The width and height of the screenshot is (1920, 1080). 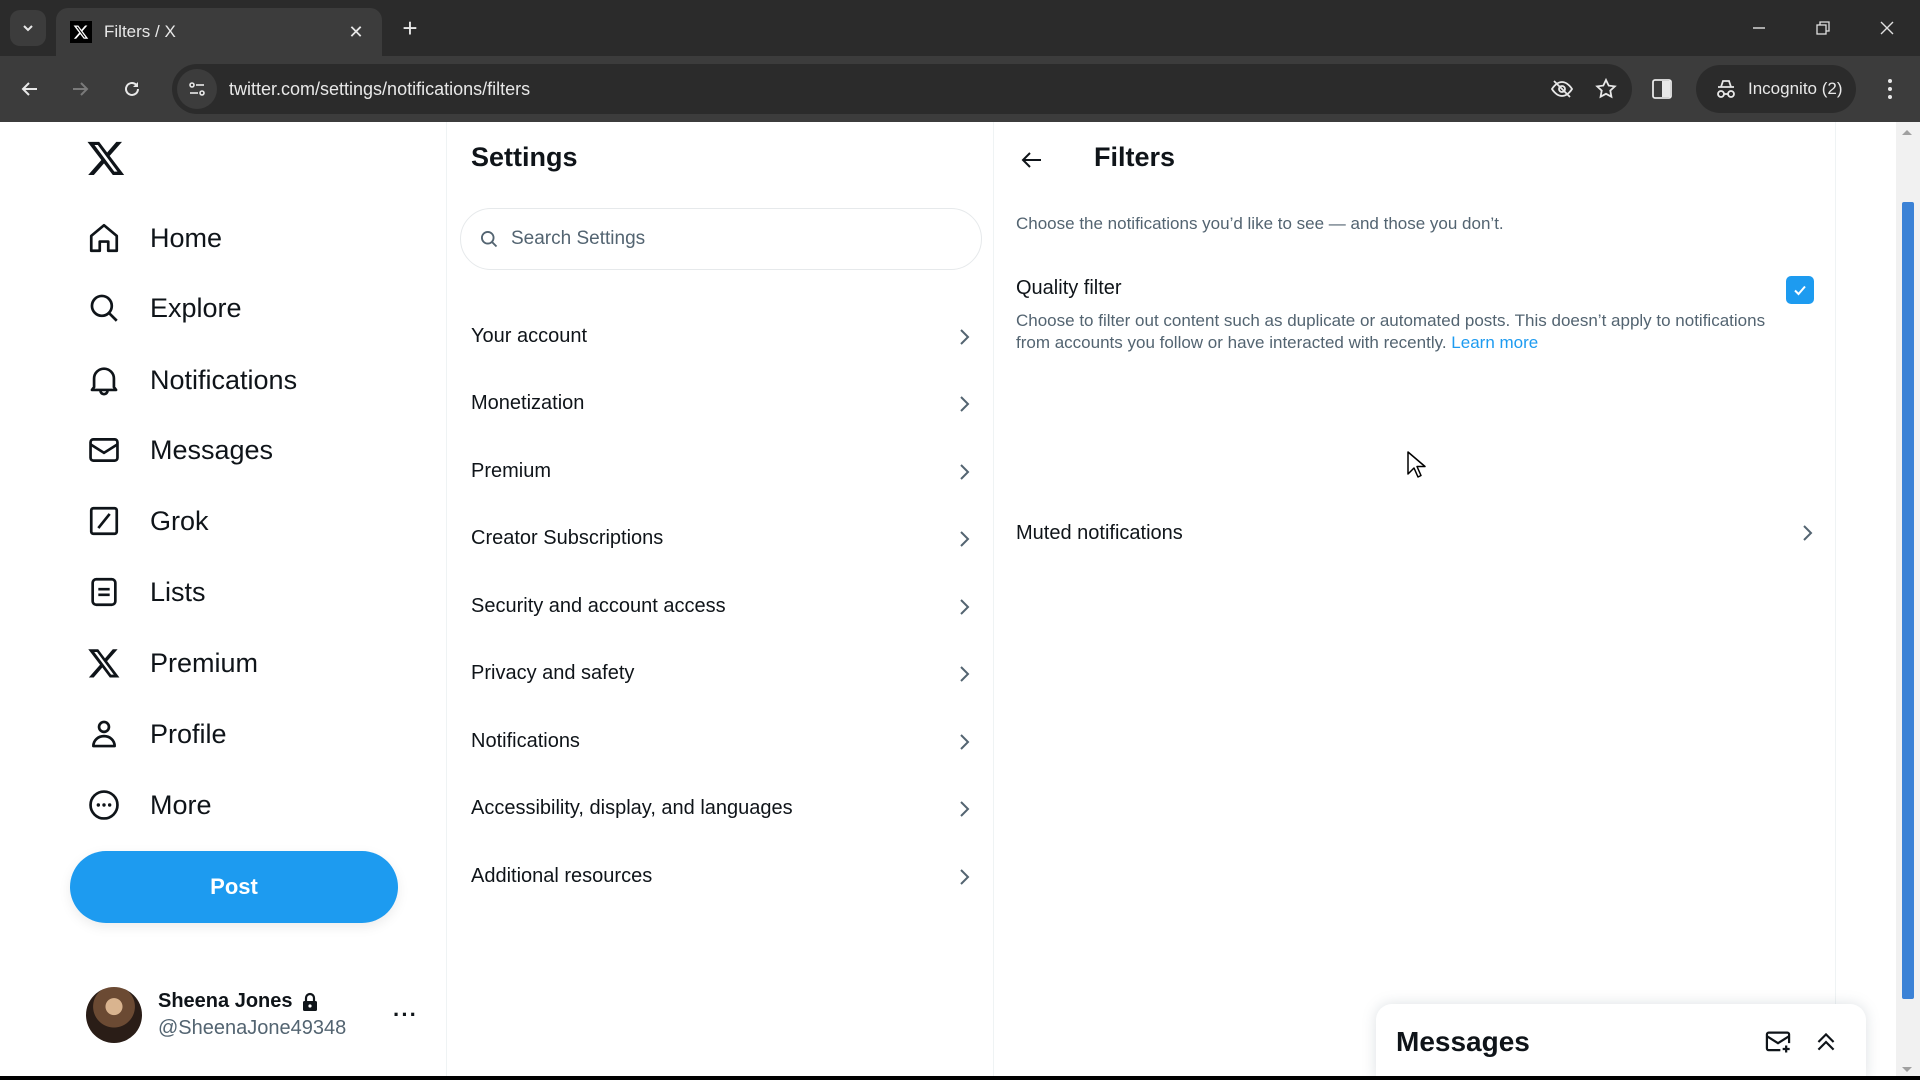 I want to click on new-tab-button: +, so click(x=410, y=28).